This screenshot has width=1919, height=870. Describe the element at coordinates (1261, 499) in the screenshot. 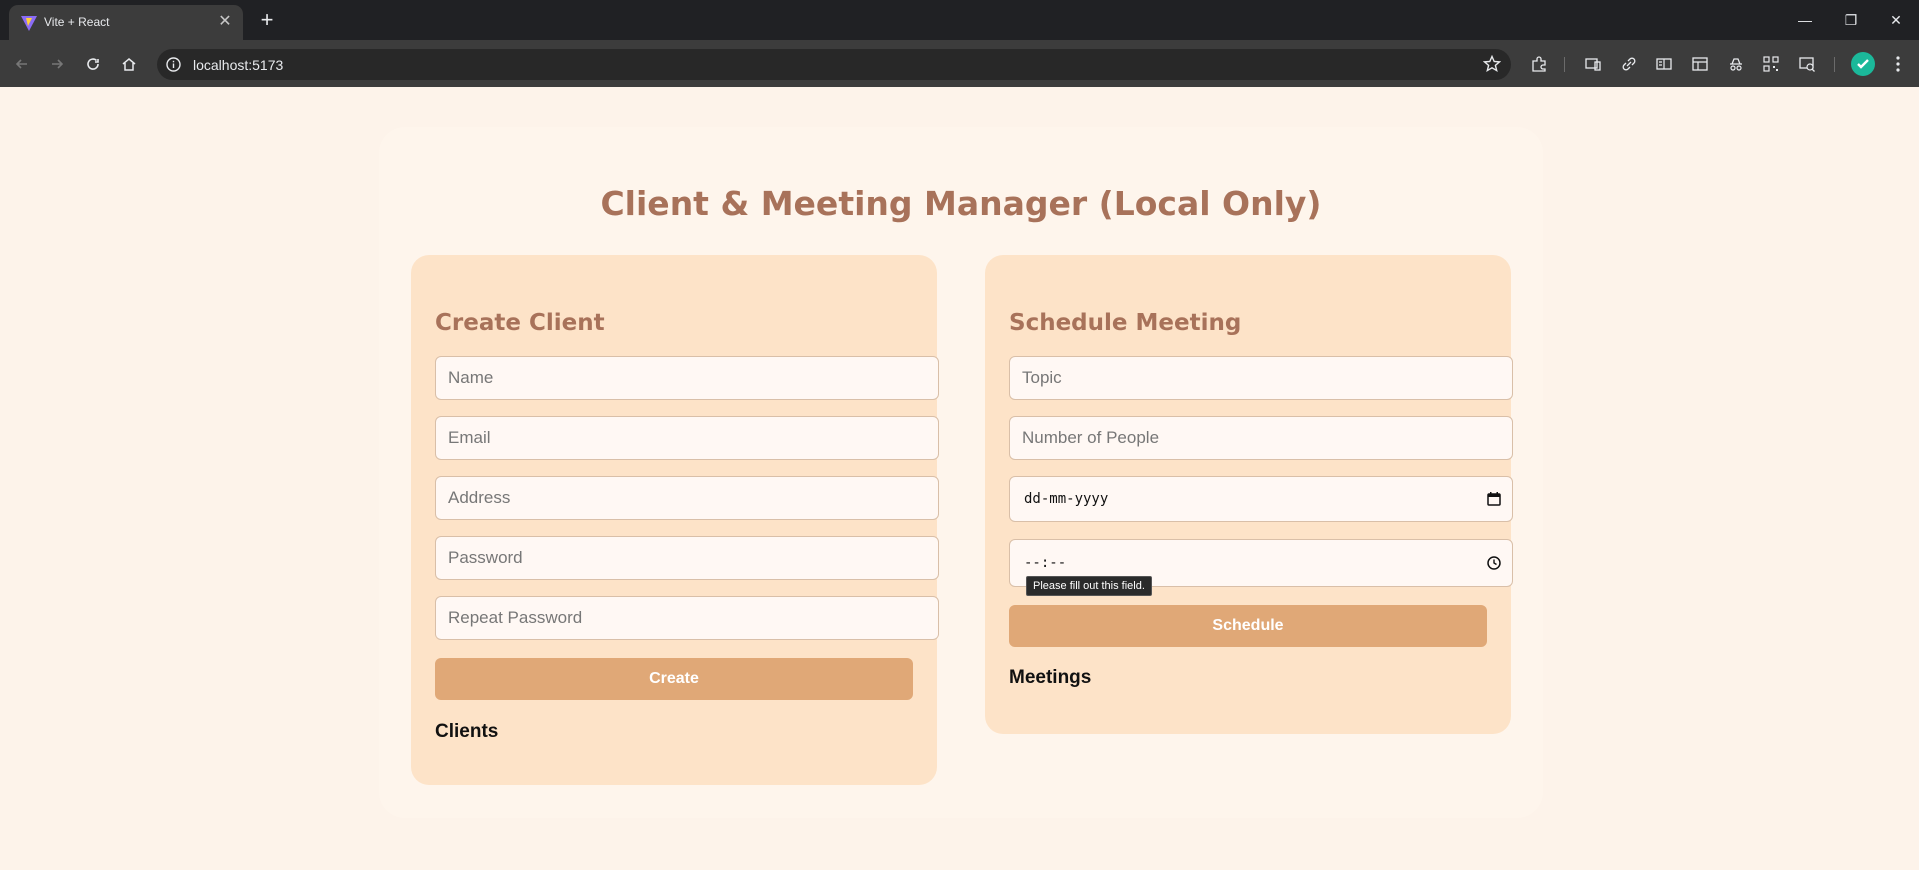

I see `date-input: dd-mm-yyyy` at that location.